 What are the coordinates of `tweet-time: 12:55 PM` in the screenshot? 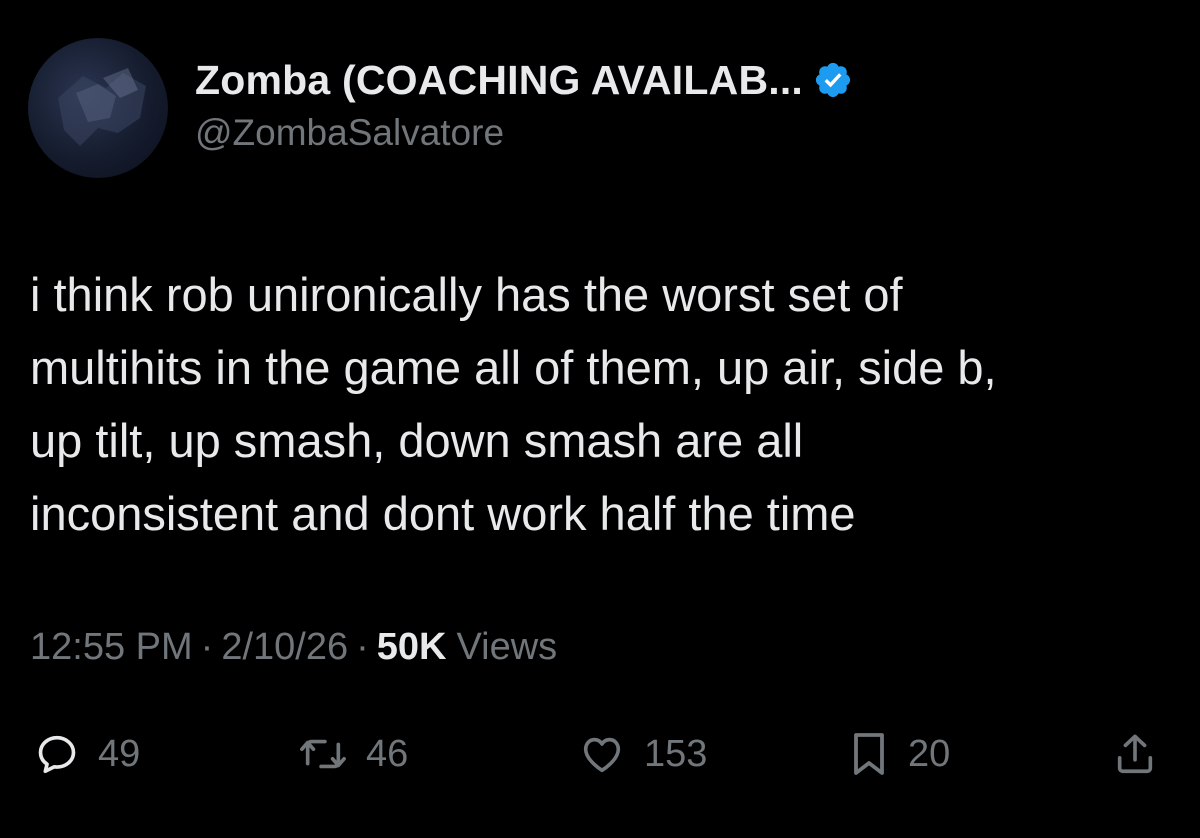 It's located at (111, 647).